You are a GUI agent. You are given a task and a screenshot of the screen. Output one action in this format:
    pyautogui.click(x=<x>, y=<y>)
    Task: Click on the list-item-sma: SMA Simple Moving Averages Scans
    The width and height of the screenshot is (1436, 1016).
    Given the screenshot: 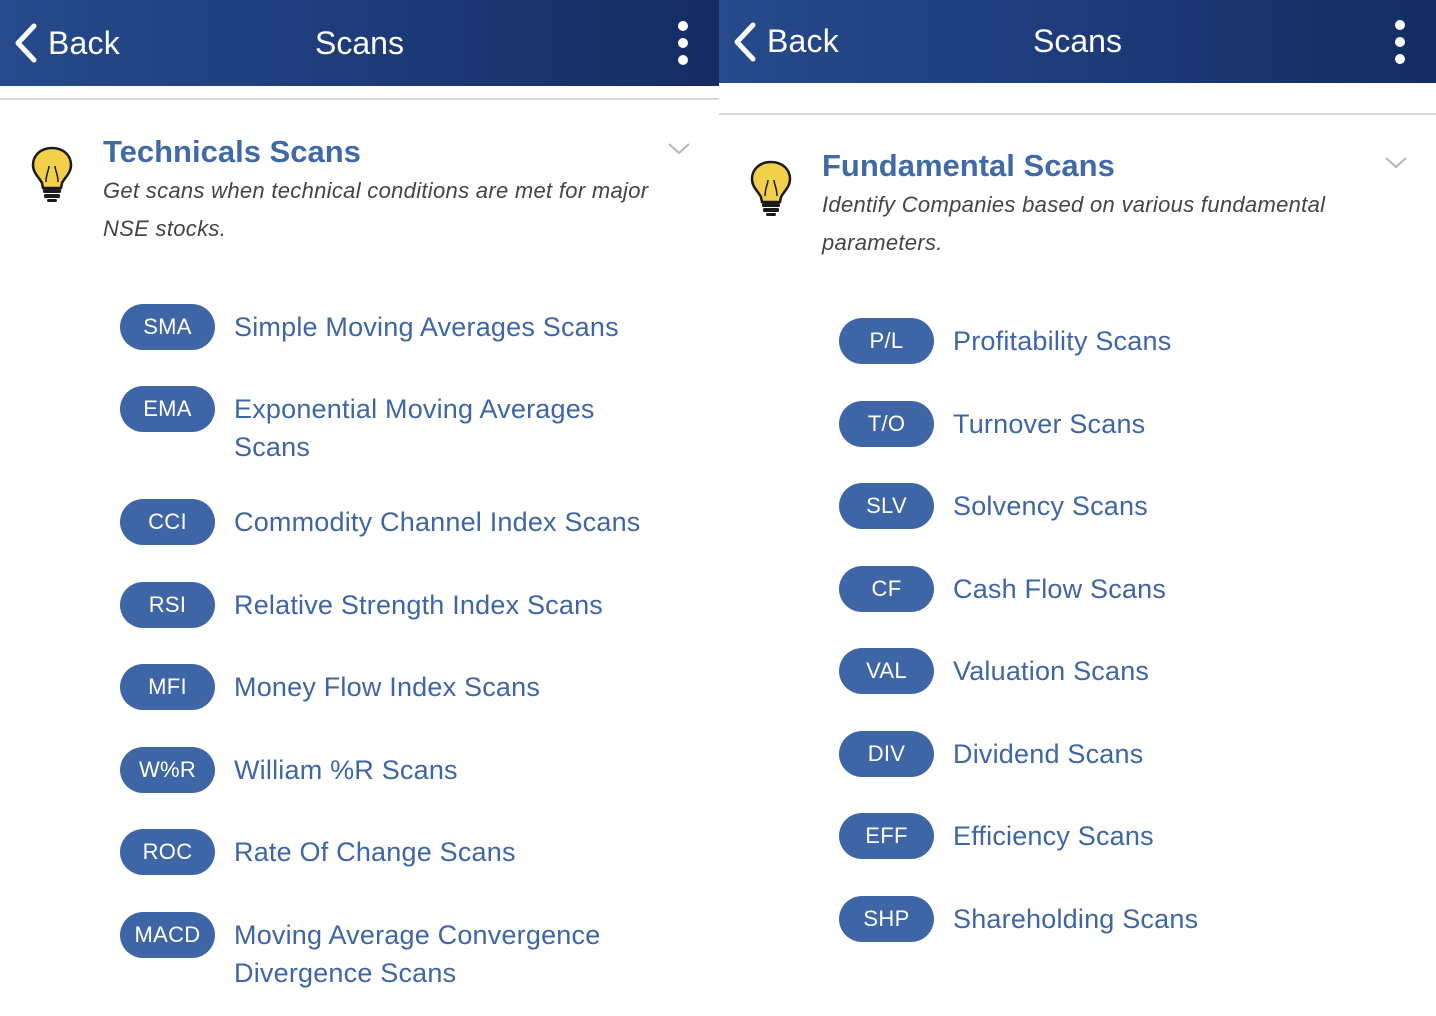 What is the action you would take?
    pyautogui.click(x=409, y=327)
    